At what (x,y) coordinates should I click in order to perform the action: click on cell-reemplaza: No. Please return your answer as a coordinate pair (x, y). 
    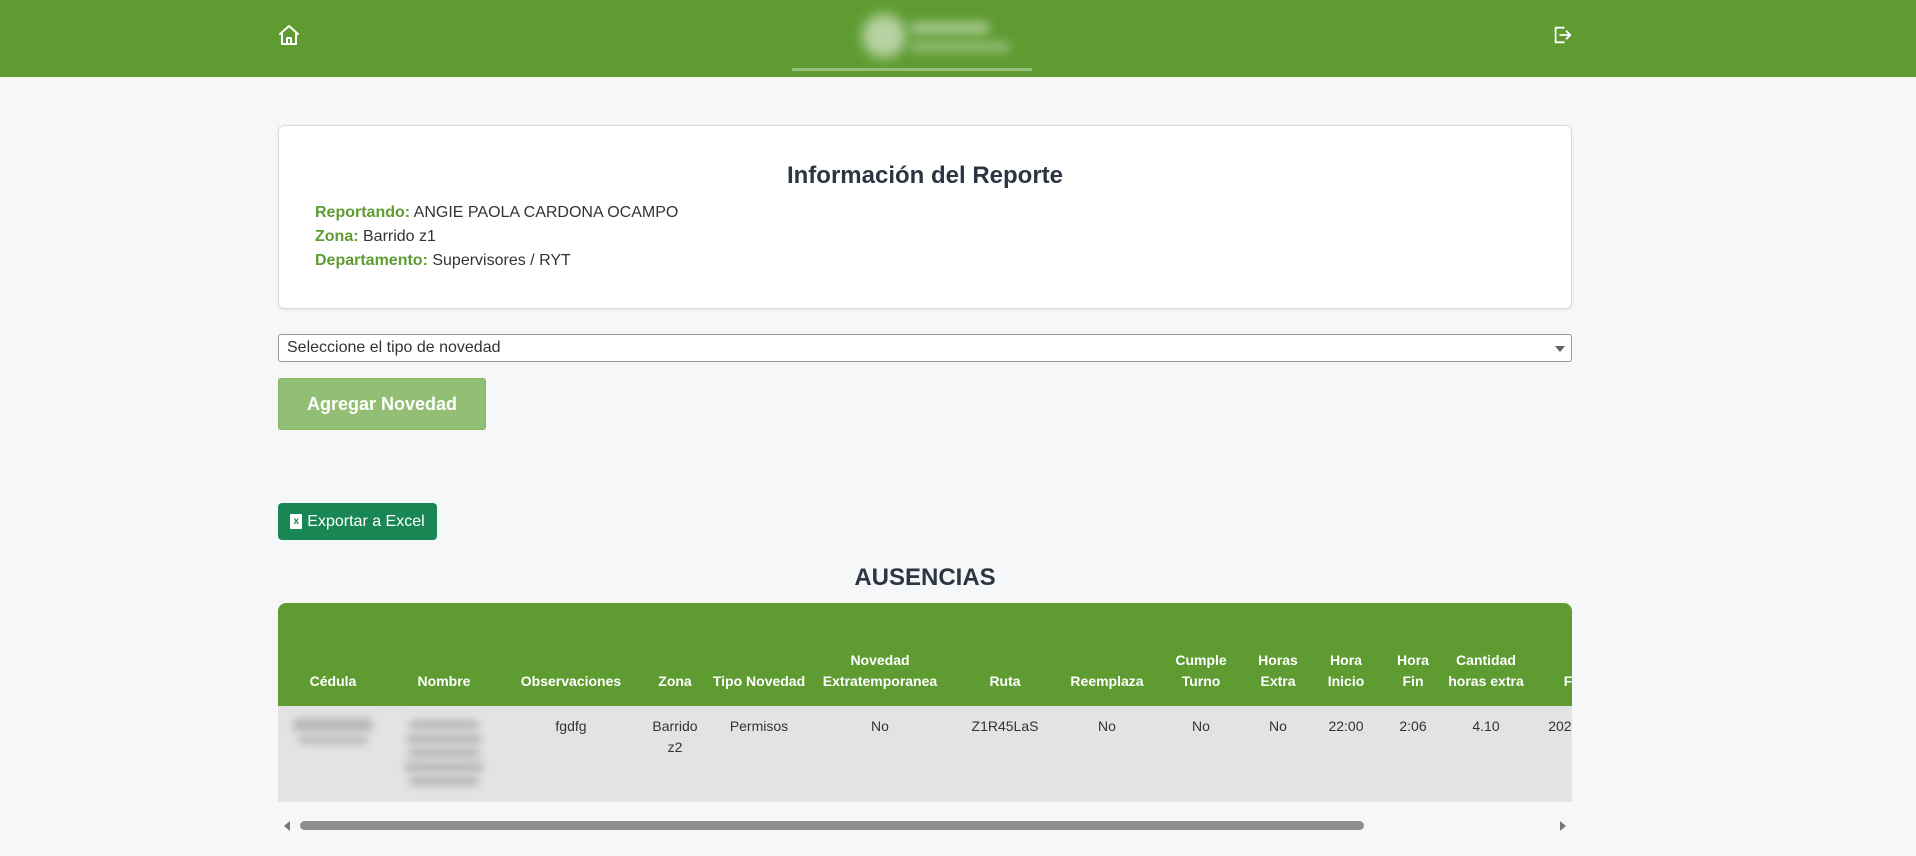
    Looking at the image, I should click on (1107, 754).